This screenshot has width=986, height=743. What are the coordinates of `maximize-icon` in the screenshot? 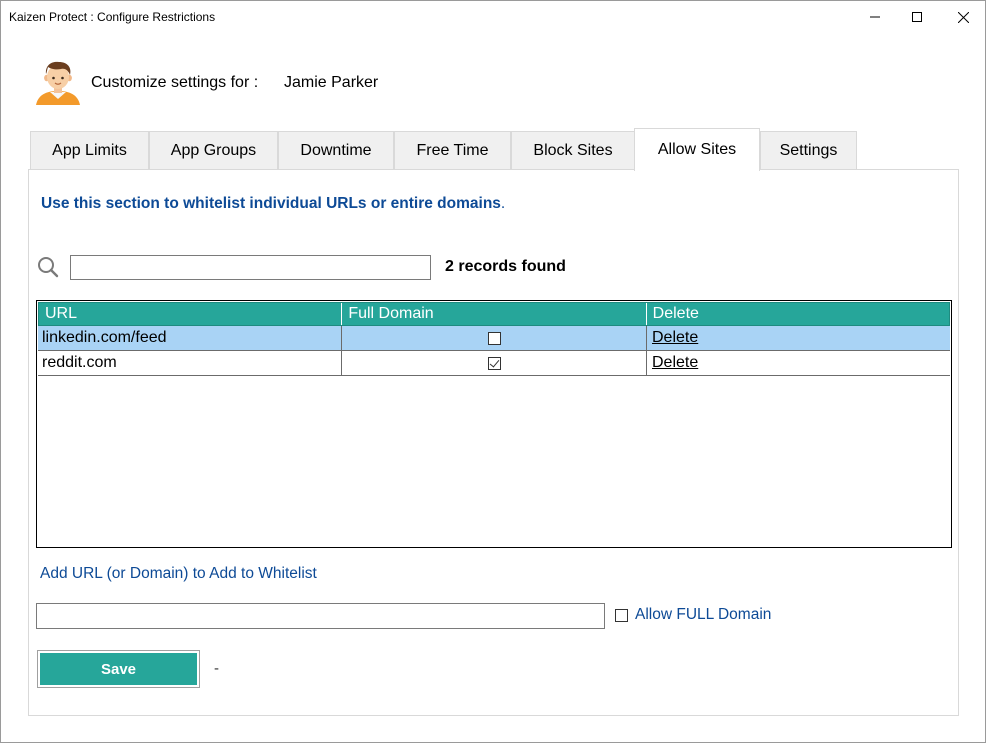 It's located at (917, 17).